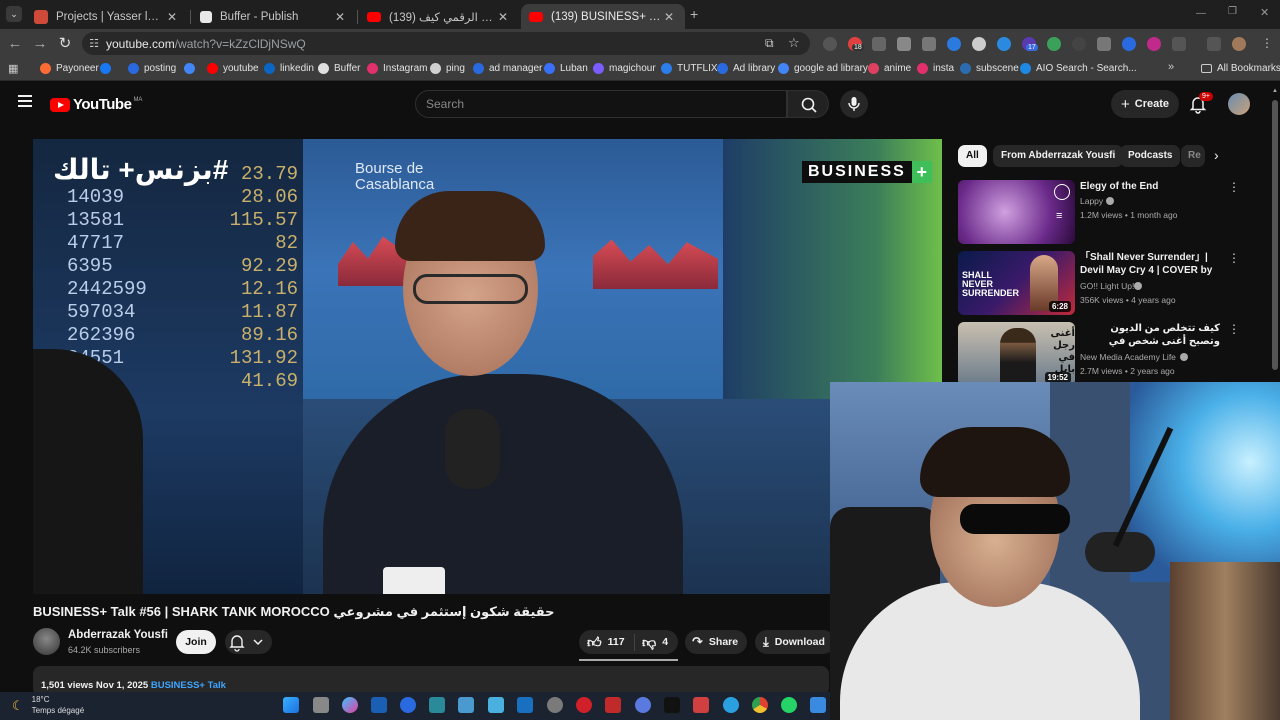  What do you see at coordinates (1150, 156) in the screenshot?
I see `chip-podcasts: Podcasts` at bounding box center [1150, 156].